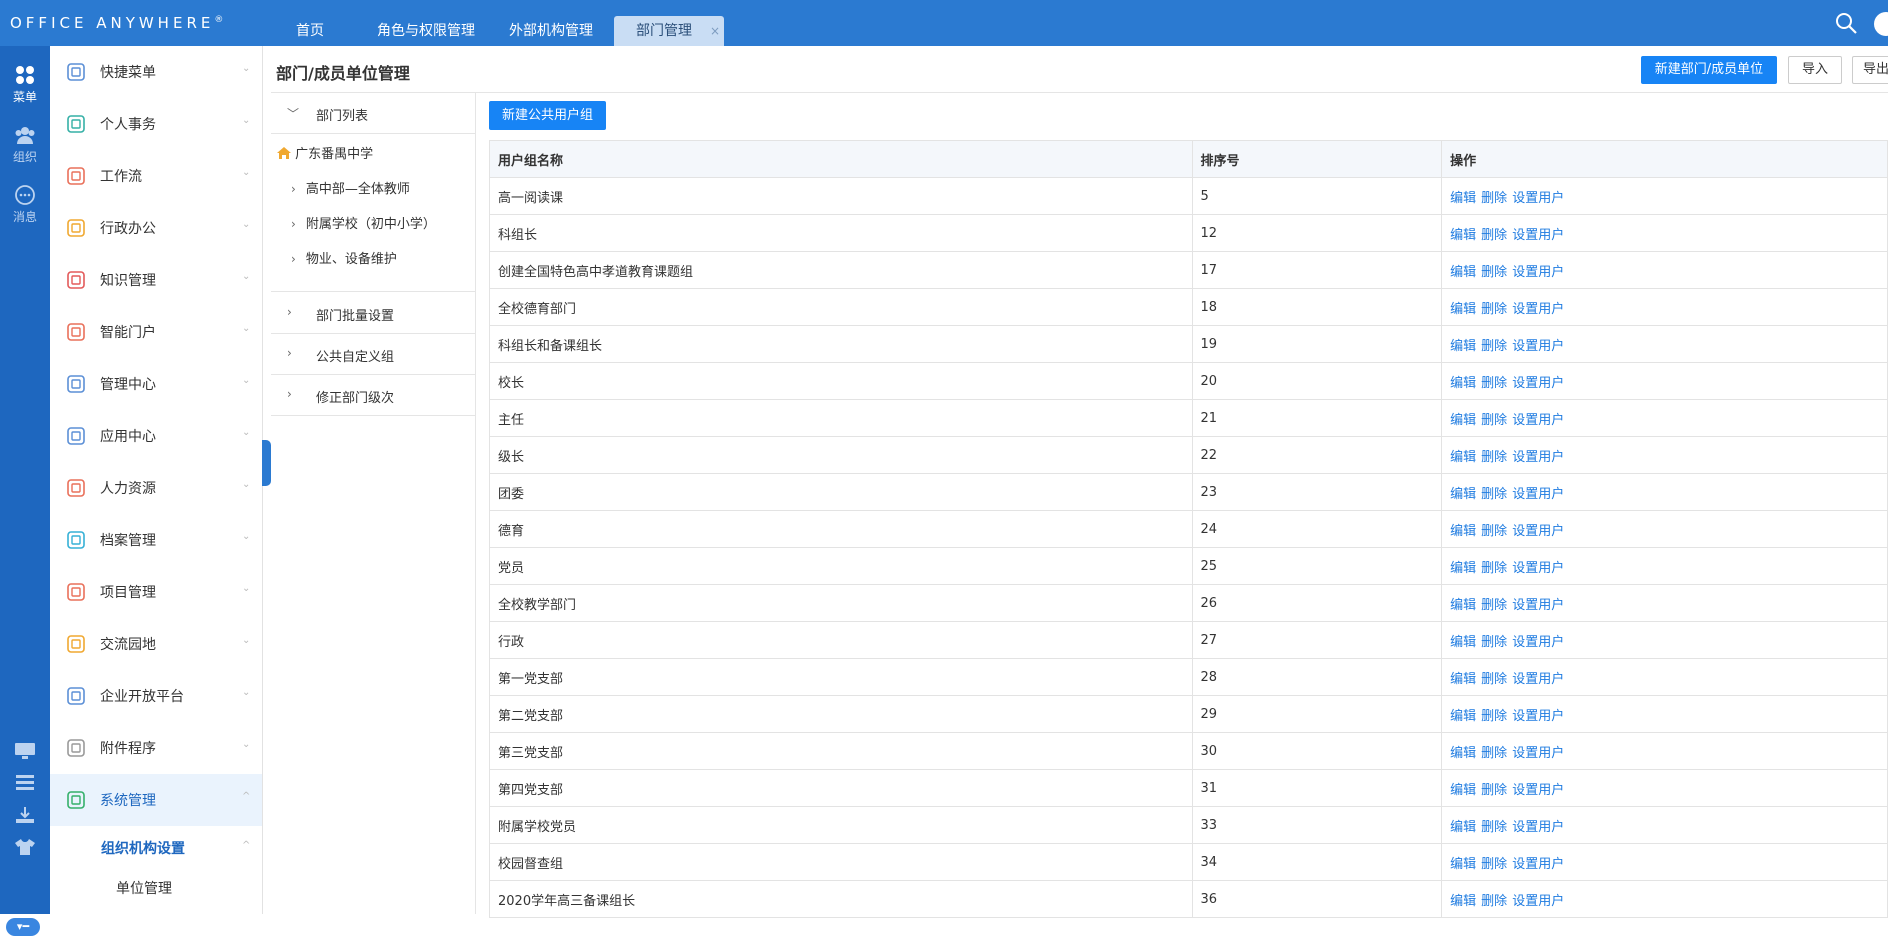 This screenshot has height=936, width=1888. I want to click on menu-item-1: 个人事务 ⌄, so click(156, 124).